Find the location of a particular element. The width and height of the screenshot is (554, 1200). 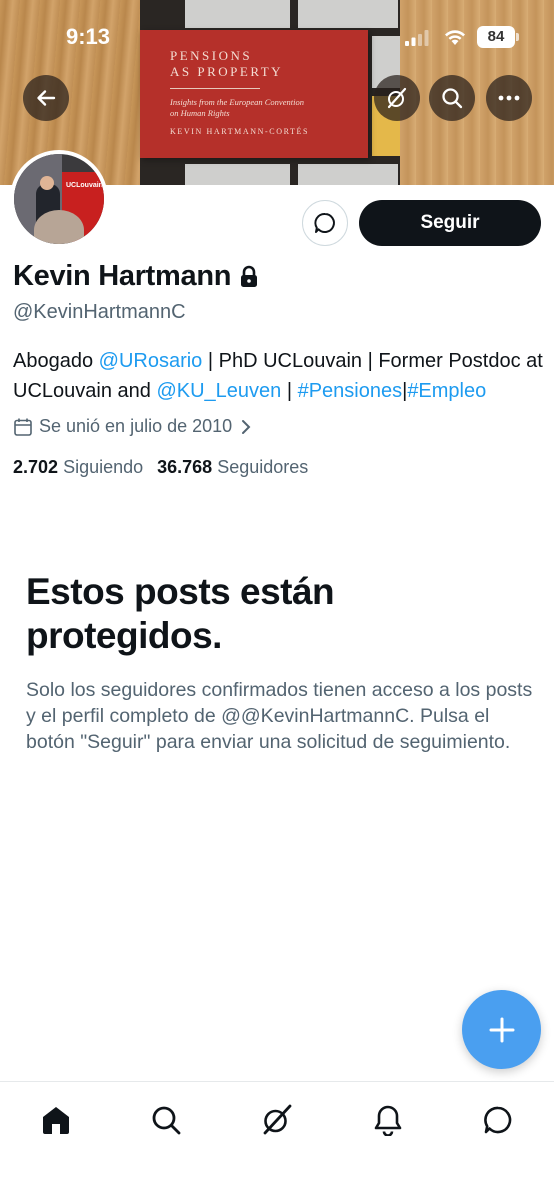

tab-grok is located at coordinates (277, 1120).